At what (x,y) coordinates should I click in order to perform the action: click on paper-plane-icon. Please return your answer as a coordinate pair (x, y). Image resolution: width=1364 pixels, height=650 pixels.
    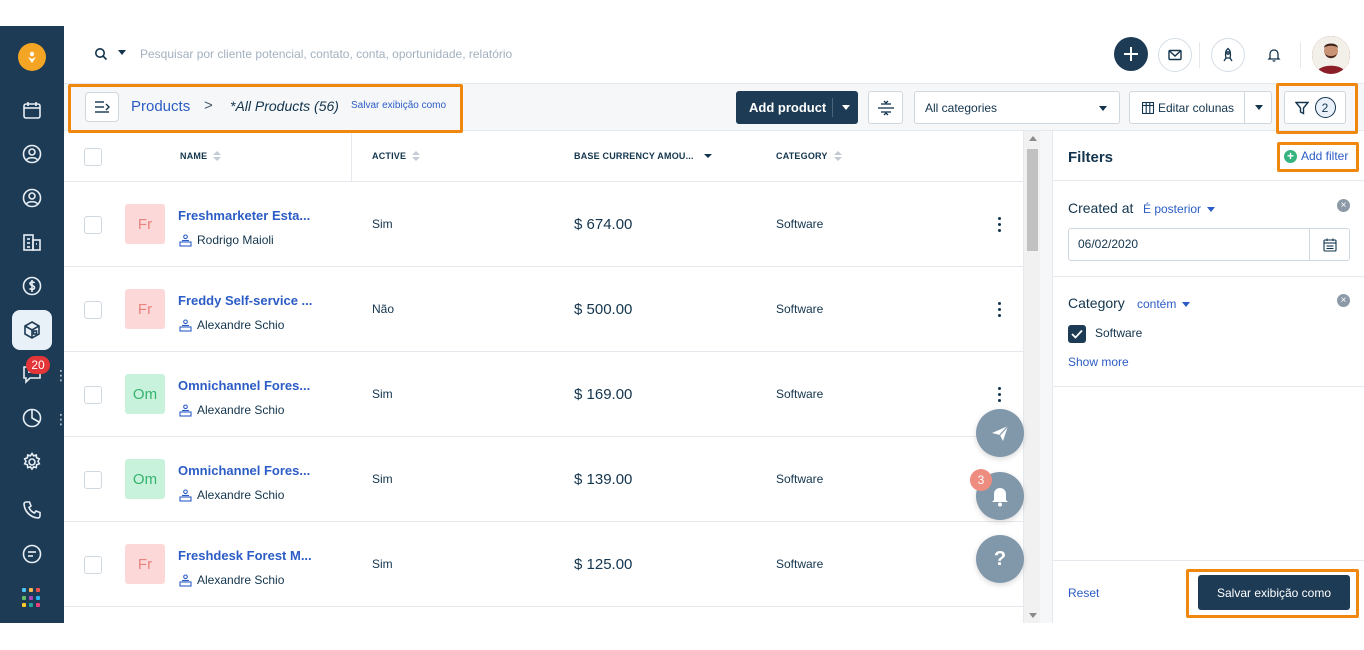
    Looking at the image, I should click on (1000, 433).